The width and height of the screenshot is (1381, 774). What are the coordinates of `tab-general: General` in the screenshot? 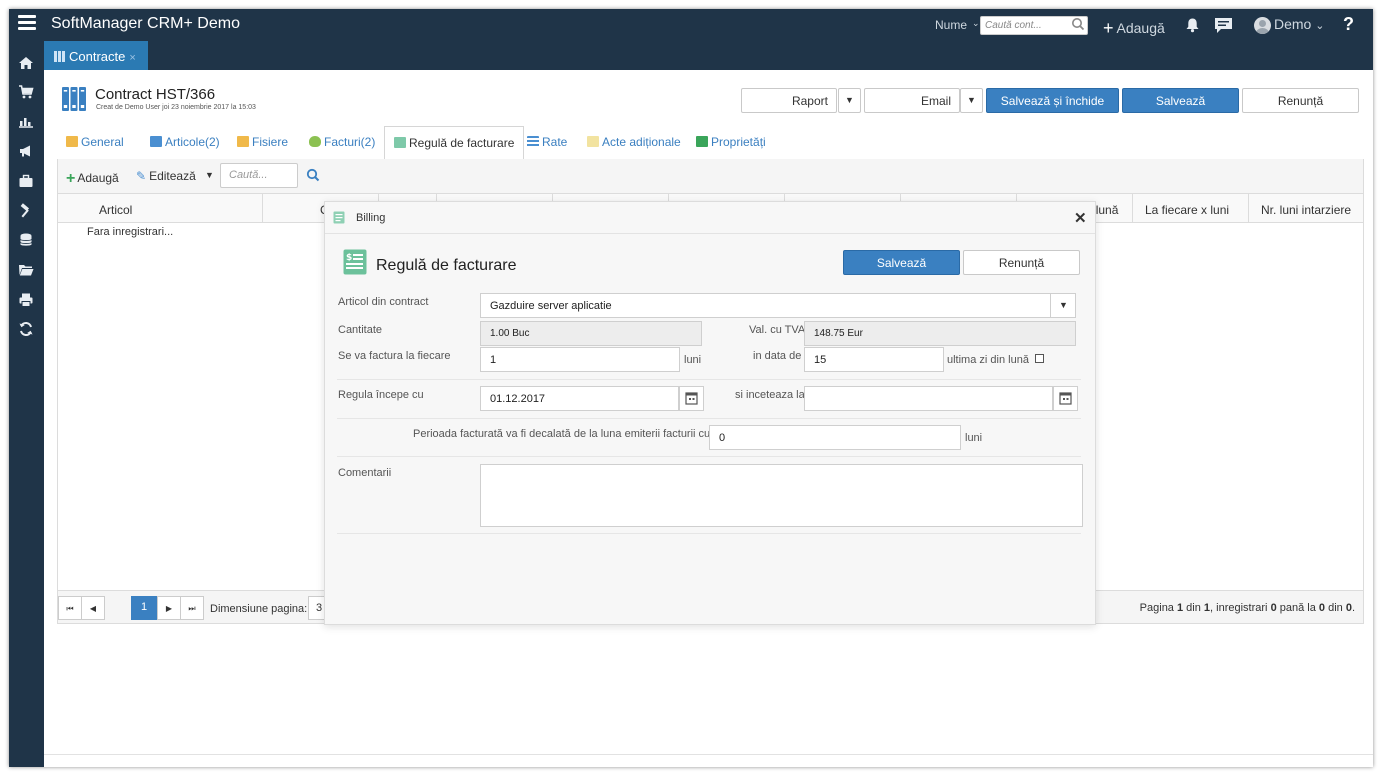 It's located at (95, 142).